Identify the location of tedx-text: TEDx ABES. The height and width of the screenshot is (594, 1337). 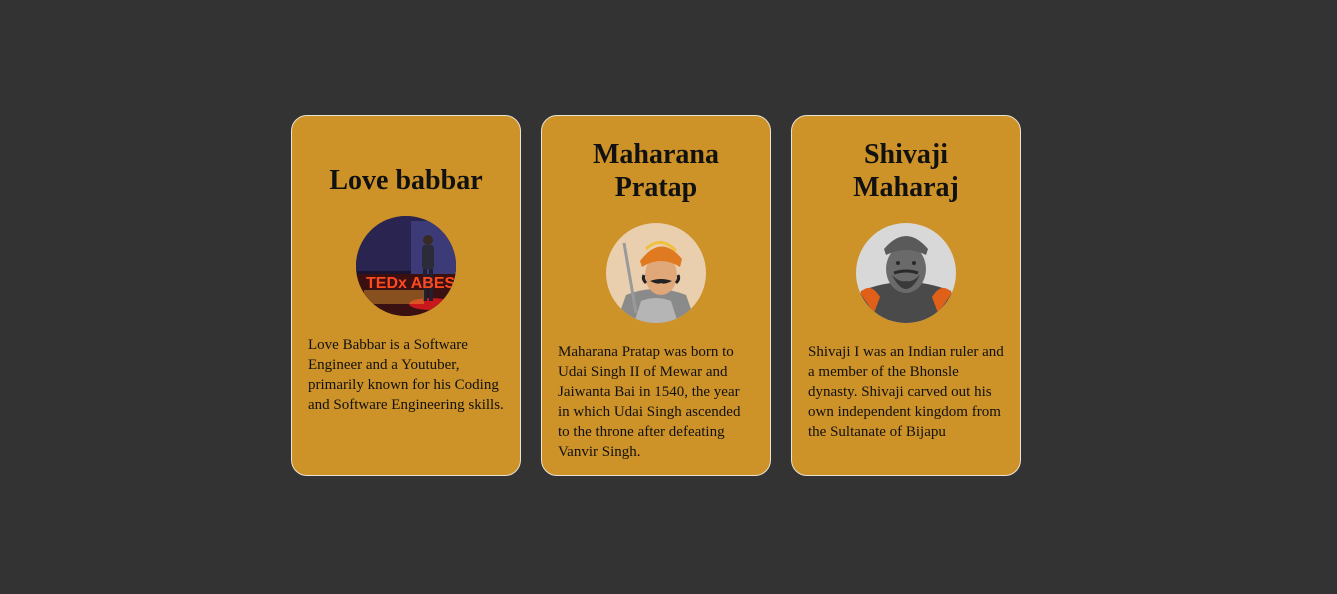
(411, 283).